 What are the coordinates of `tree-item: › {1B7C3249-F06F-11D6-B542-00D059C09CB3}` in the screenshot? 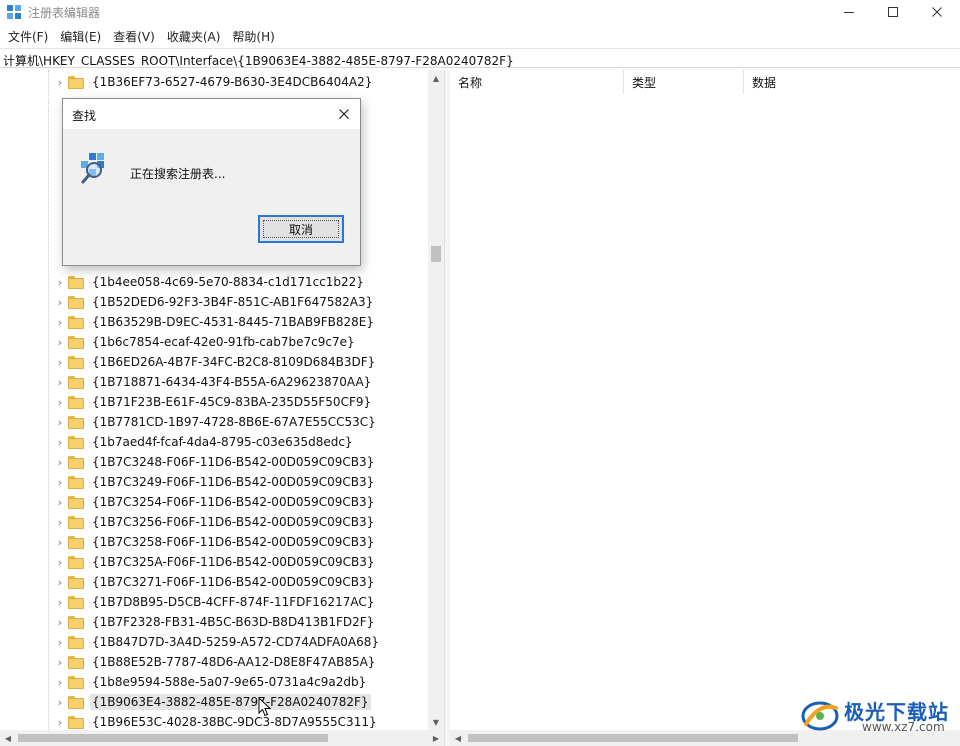 It's located at (239, 482).